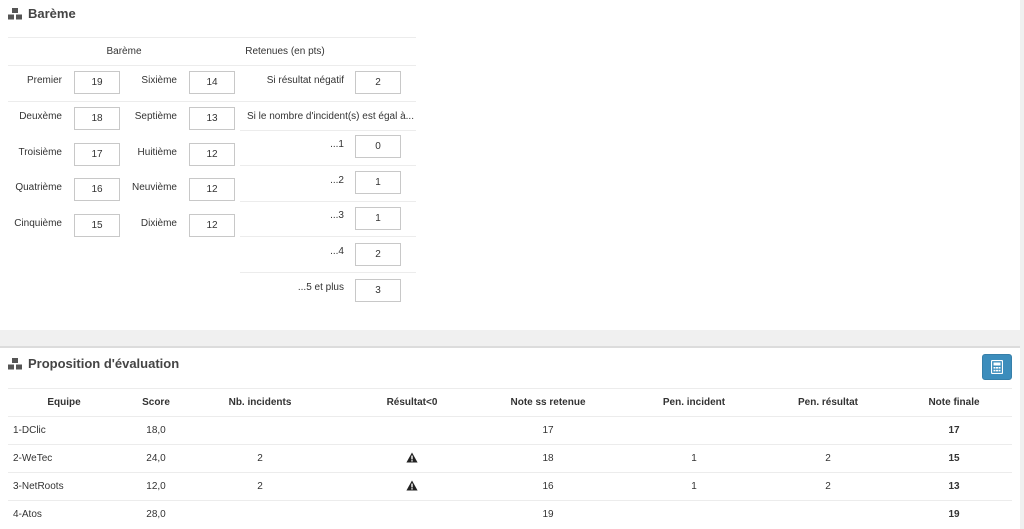 The image size is (1024, 529). What do you see at coordinates (33, 458) in the screenshot?
I see `cell-team: 2-WeTec` at bounding box center [33, 458].